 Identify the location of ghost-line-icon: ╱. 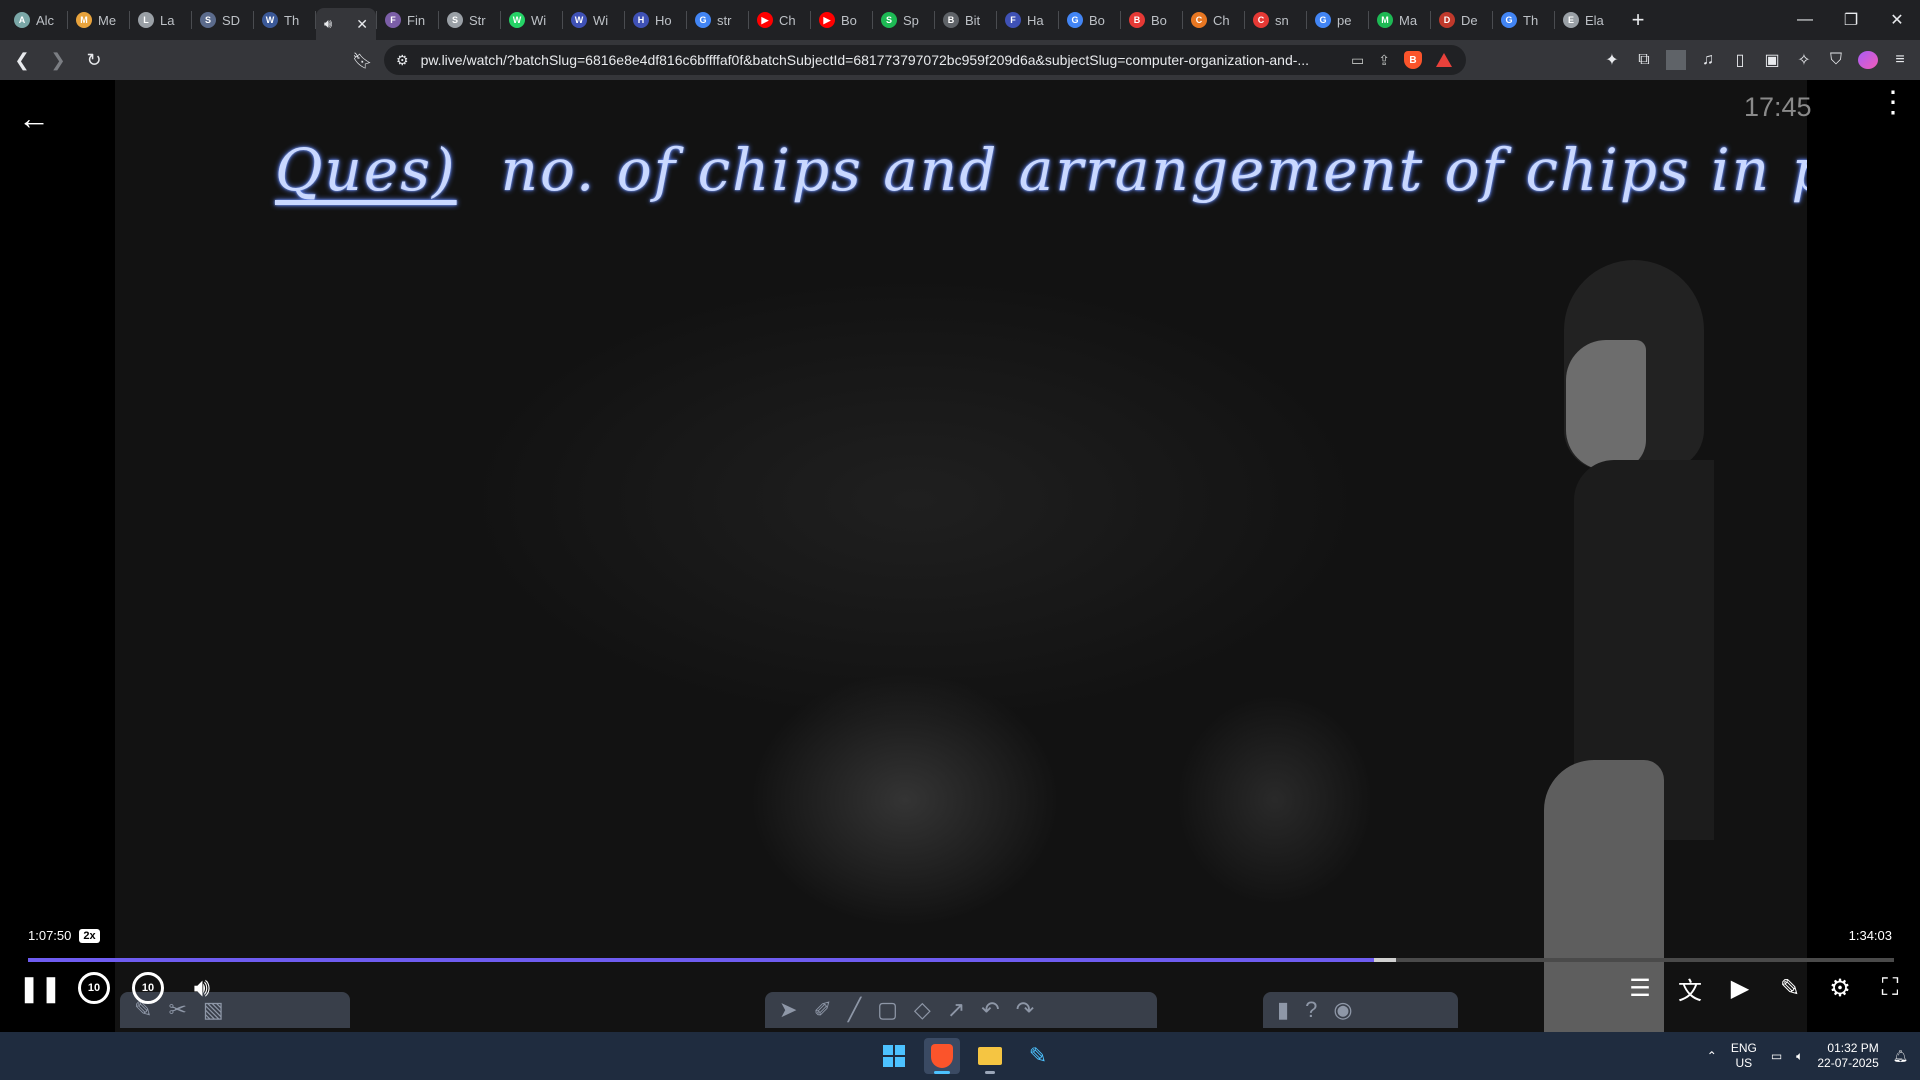
(854, 1009).